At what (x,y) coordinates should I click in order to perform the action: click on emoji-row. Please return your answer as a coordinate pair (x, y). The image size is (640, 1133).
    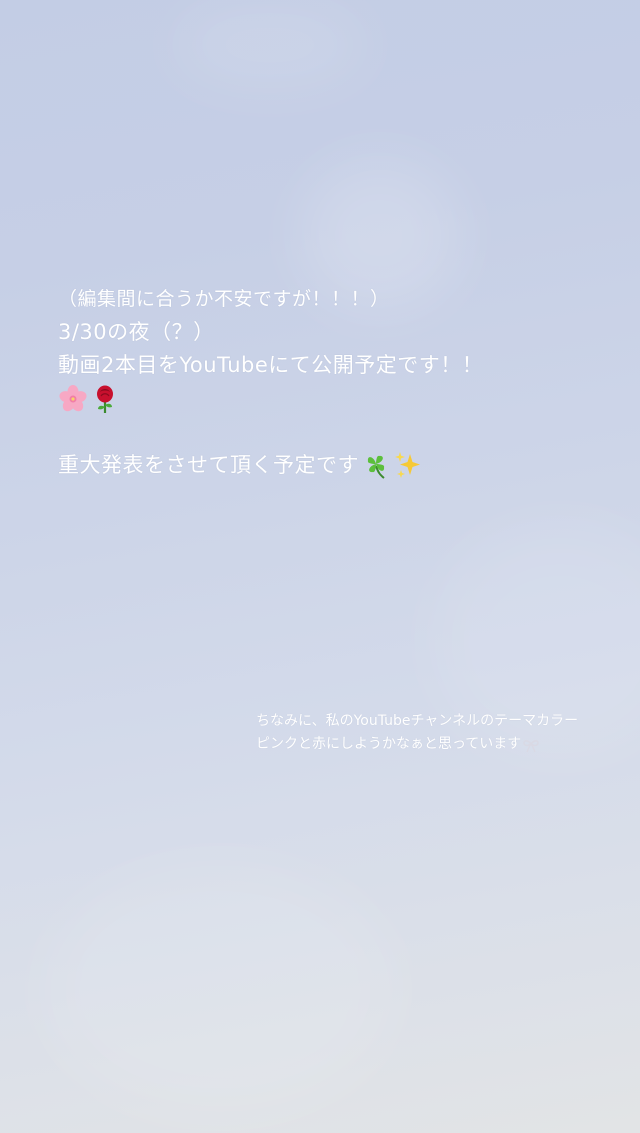
    Looking at the image, I should click on (338, 399).